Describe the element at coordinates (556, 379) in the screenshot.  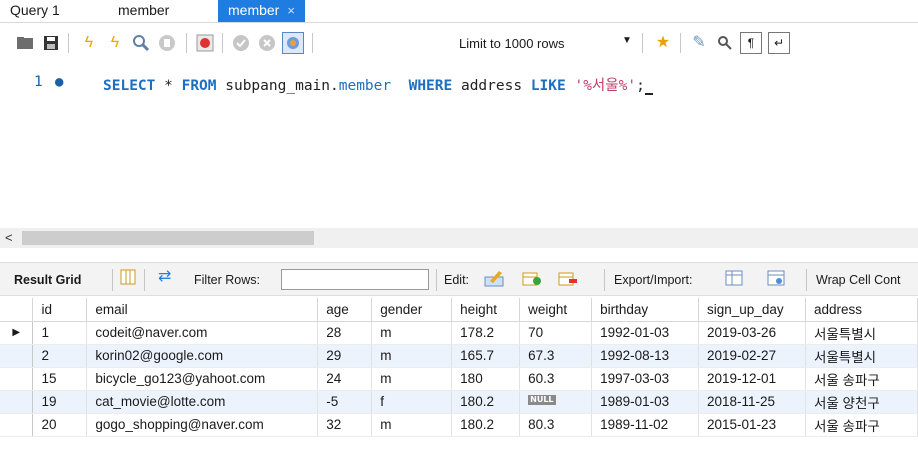
I see `table-cell: 60.3` at that location.